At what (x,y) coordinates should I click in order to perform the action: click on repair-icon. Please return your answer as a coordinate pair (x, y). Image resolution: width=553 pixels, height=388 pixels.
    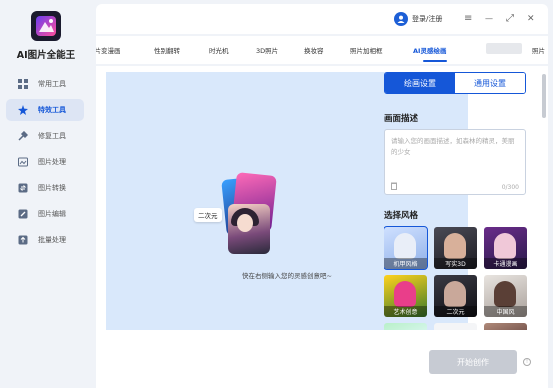
    Looking at the image, I should click on (23, 136).